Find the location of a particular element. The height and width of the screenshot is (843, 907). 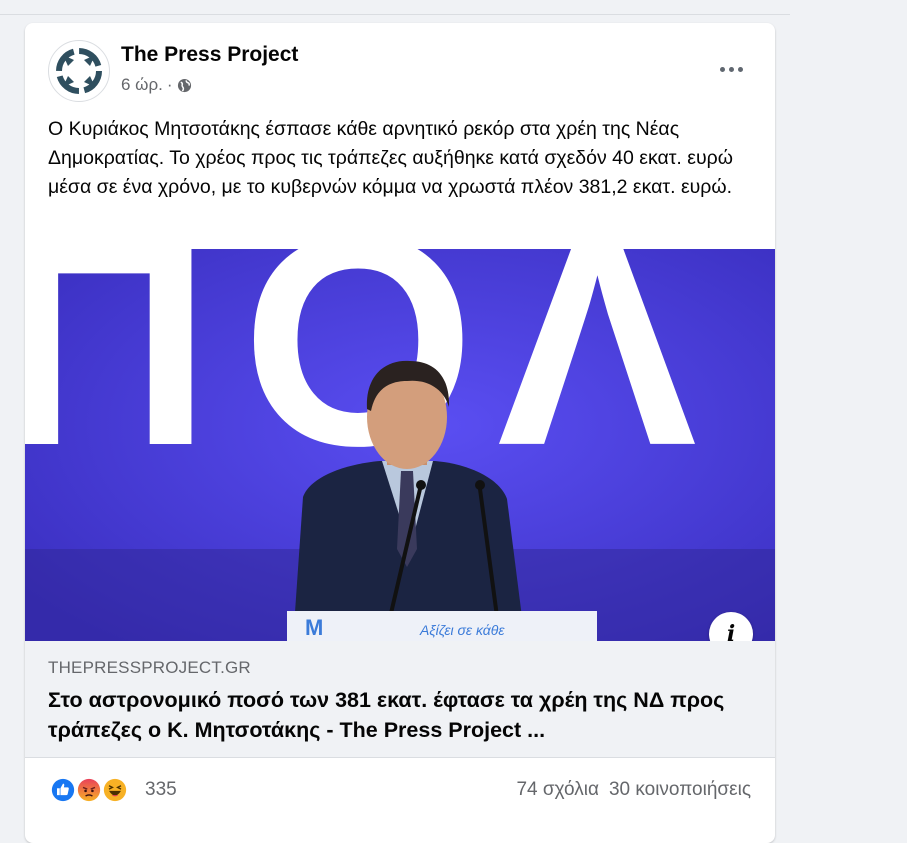

reaction-count: 335 is located at coordinates (161, 790).